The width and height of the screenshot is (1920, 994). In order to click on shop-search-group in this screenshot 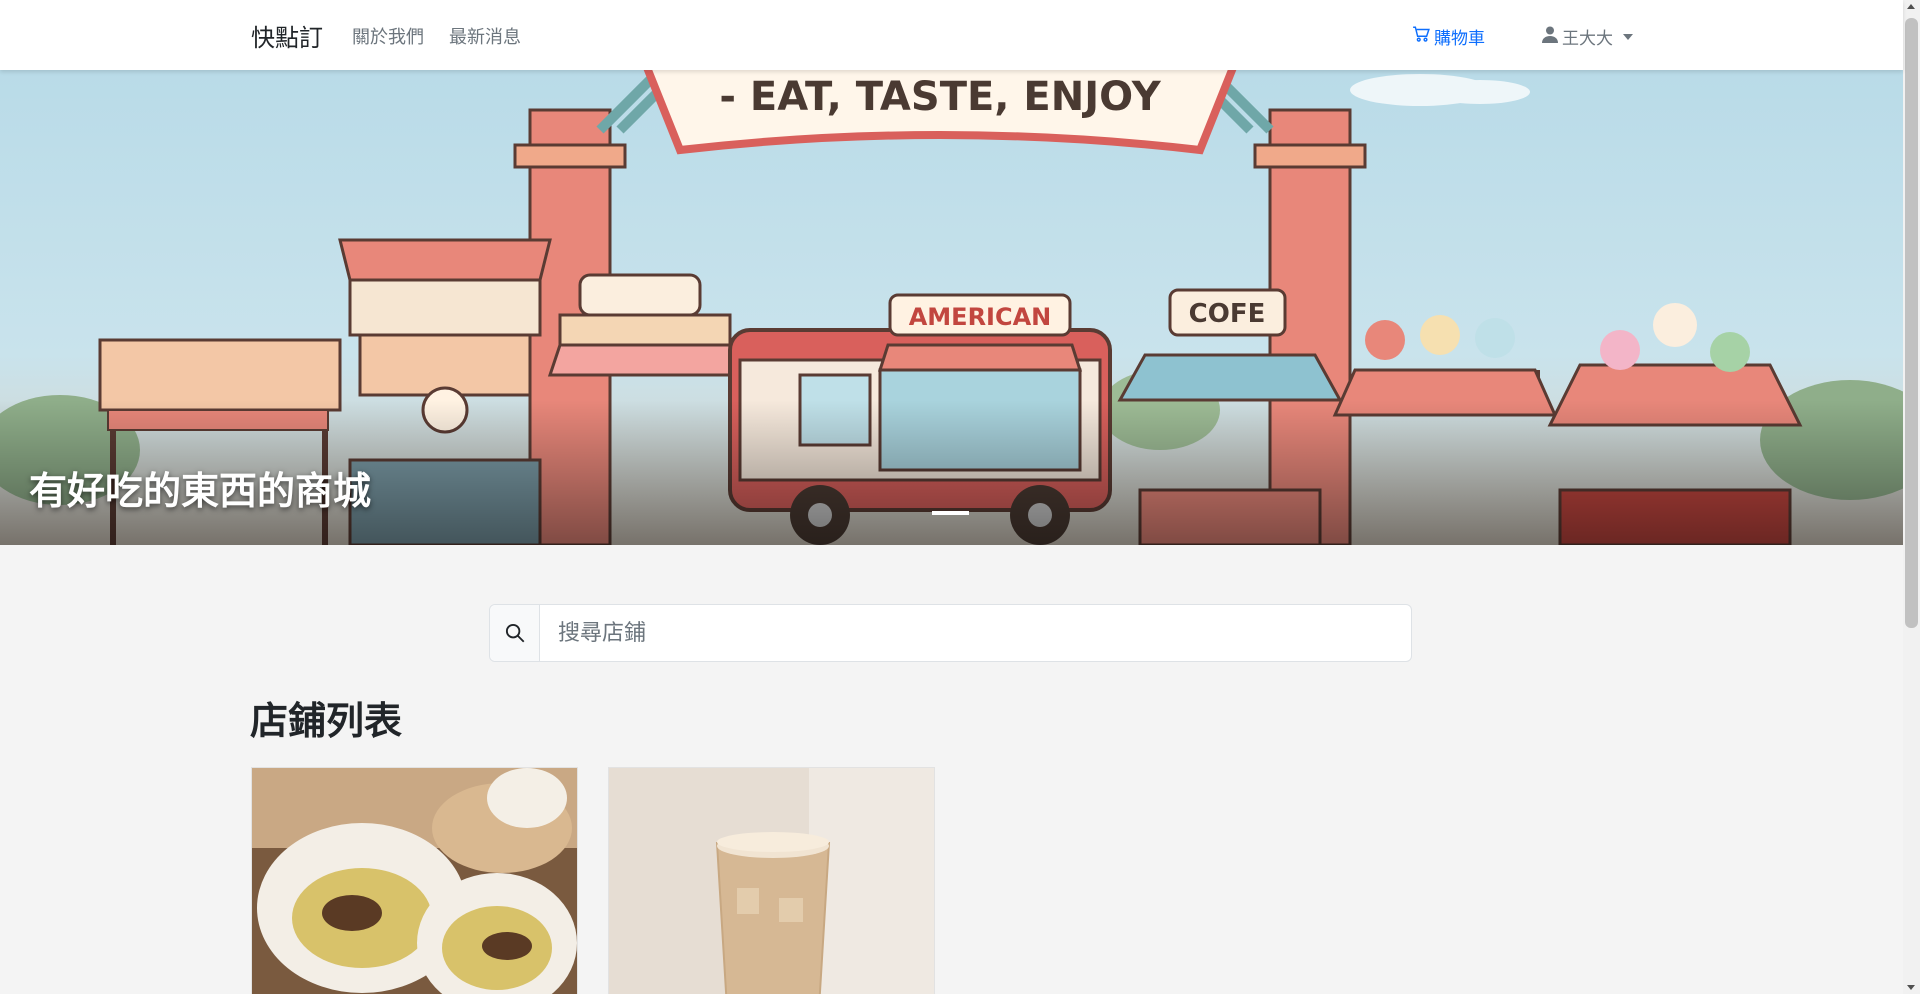, I will do `click(950, 633)`.